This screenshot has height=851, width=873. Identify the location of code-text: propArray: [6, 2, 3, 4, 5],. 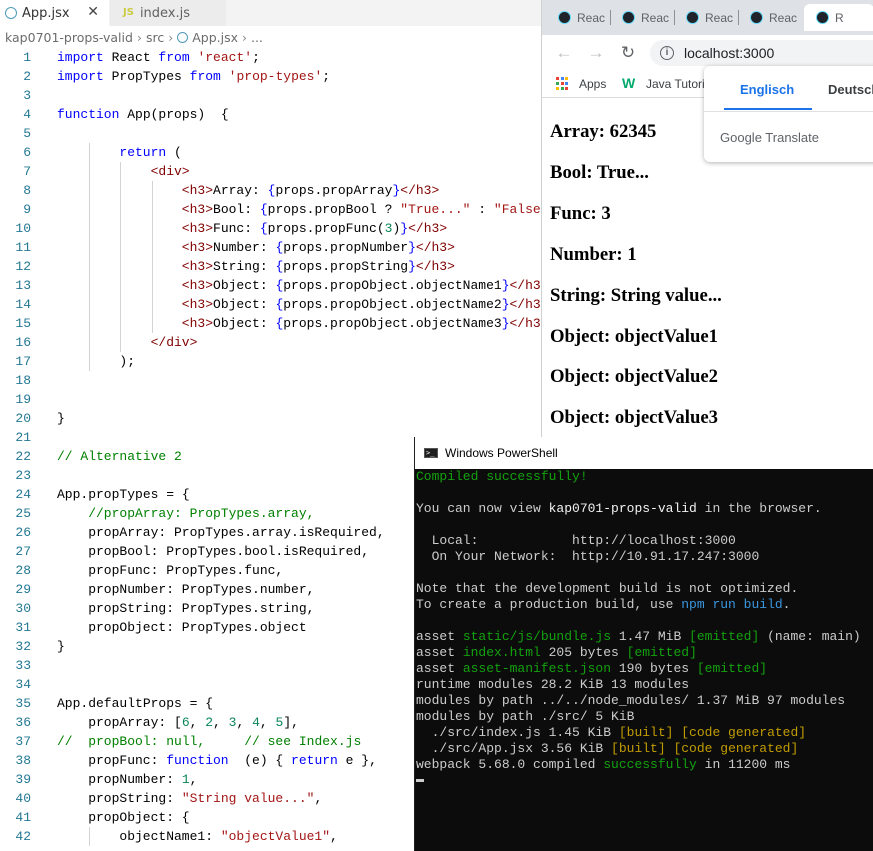
(193, 722).